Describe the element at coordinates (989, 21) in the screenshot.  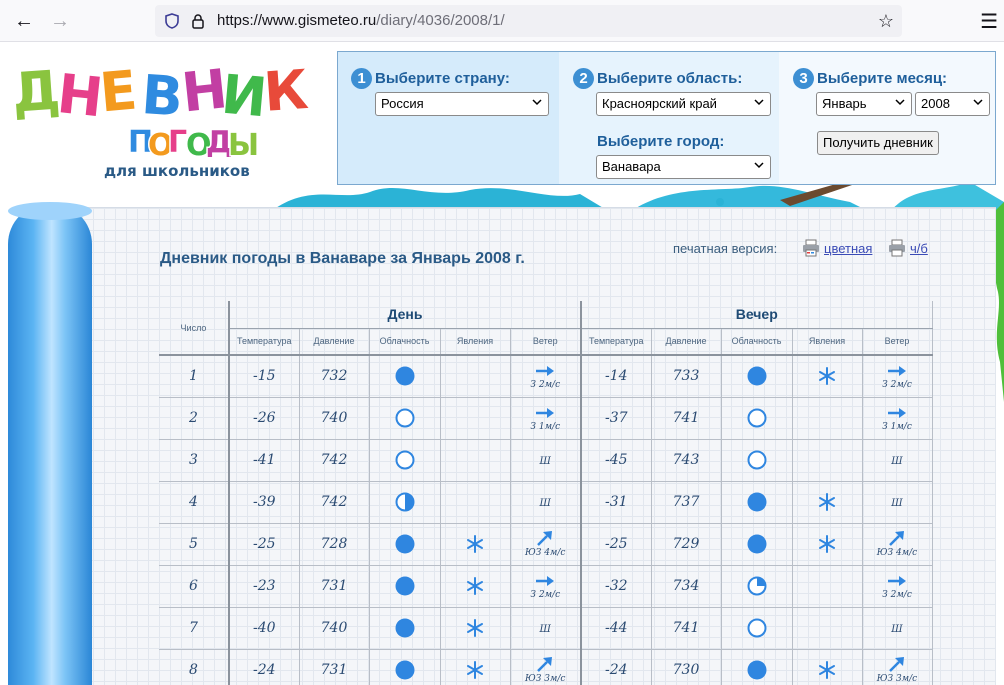
I see `menu-icon: ☰` at that location.